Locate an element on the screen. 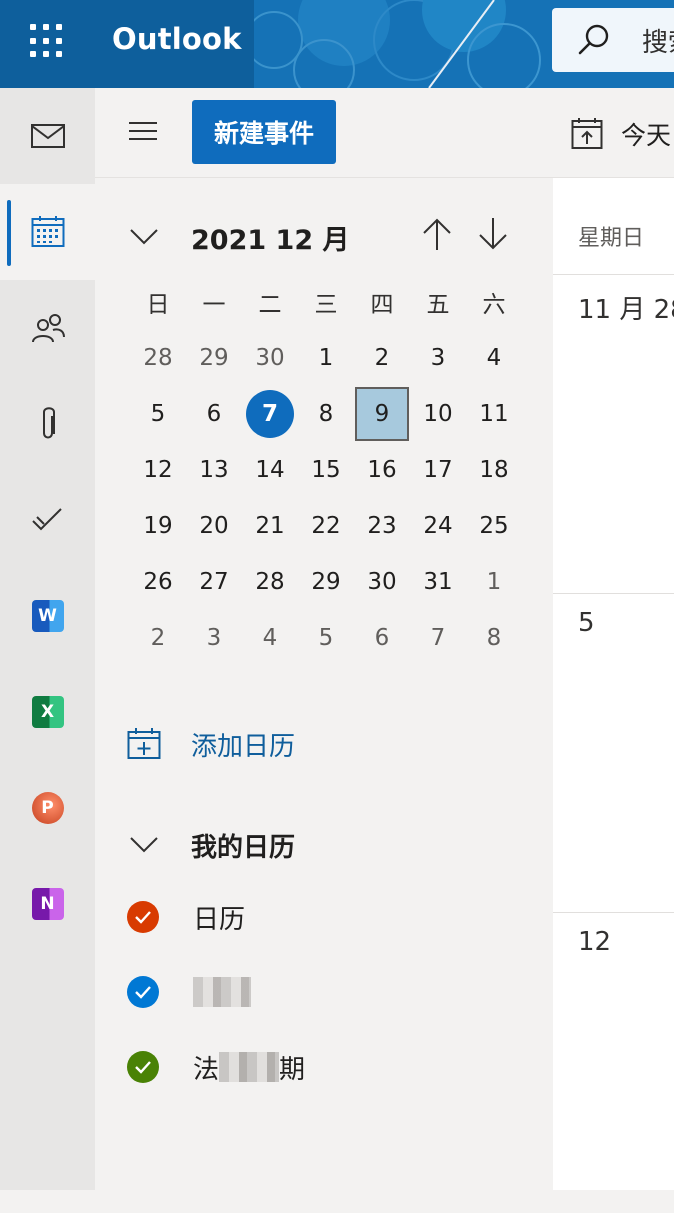  paperclip-icon is located at coordinates (48, 423).